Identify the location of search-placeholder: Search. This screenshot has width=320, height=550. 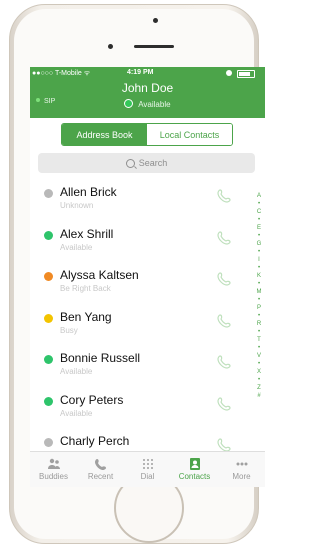
(153, 163).